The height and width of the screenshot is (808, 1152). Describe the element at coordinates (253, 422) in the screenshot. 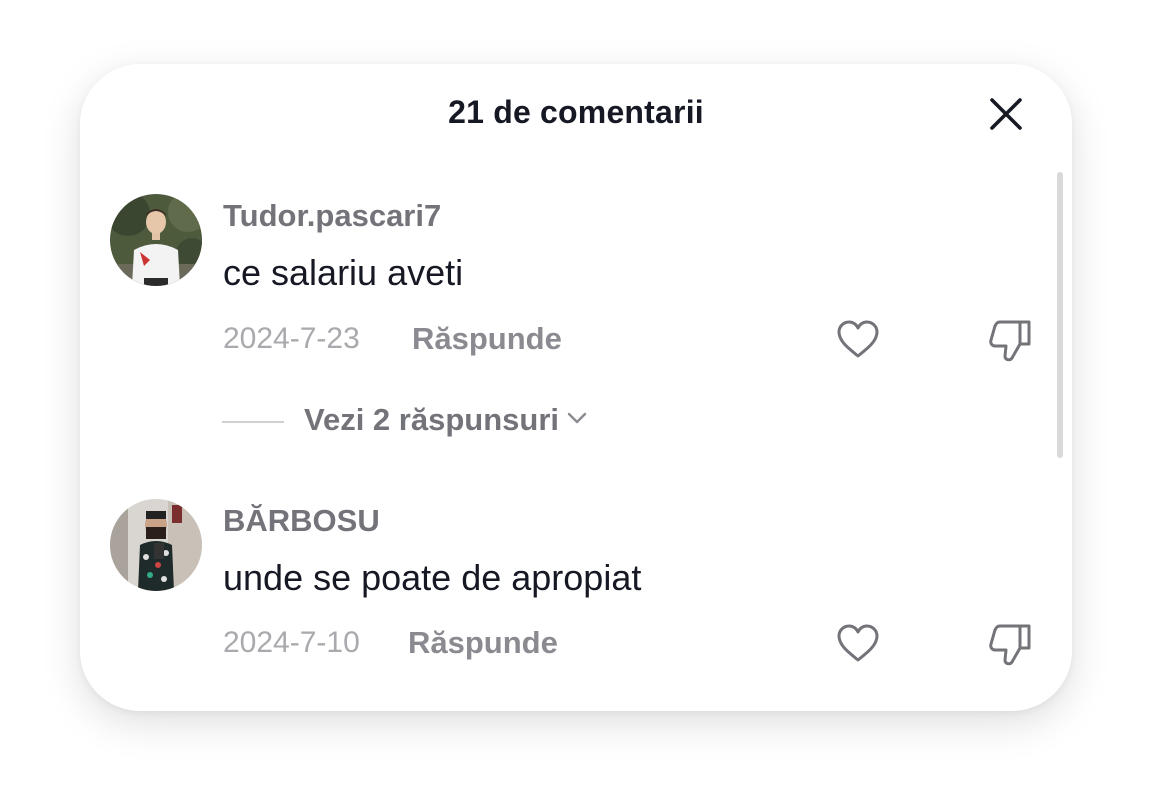

I see `replies-divider` at that location.